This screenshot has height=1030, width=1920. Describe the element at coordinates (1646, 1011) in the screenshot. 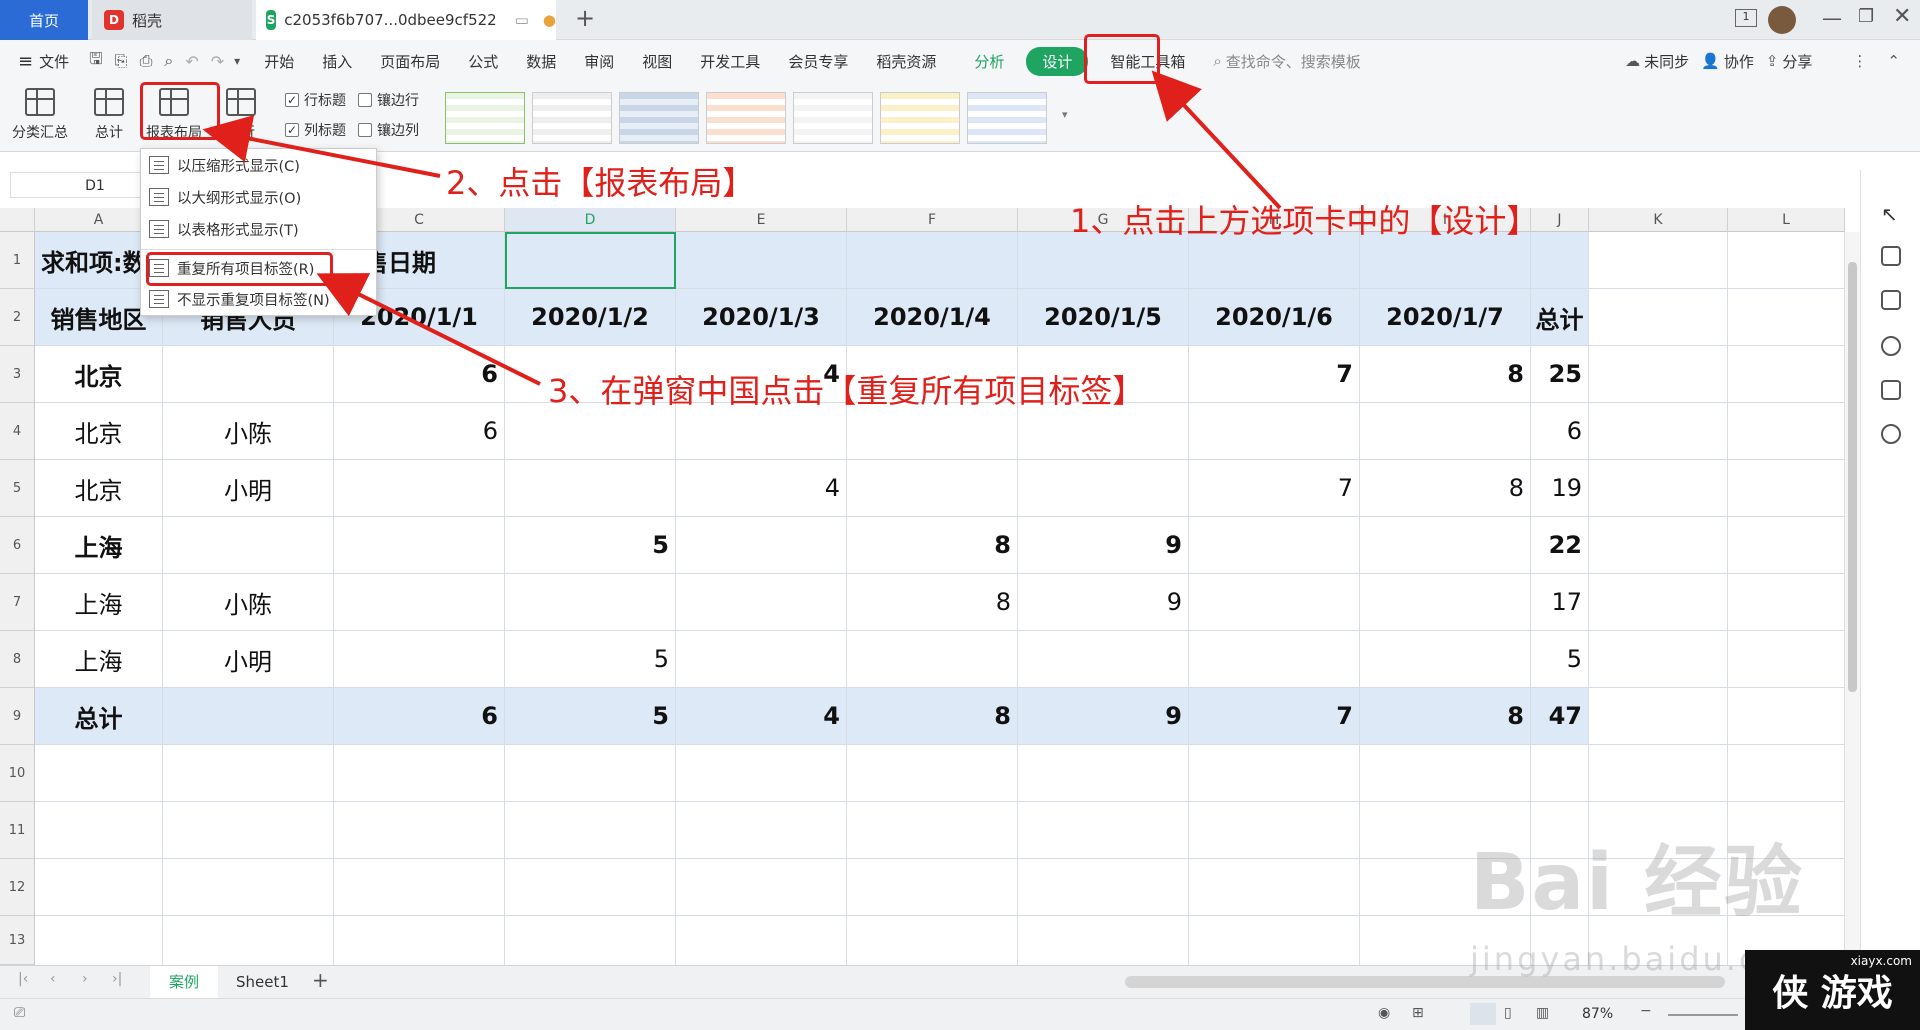

I see `zoom-out-icon: −` at that location.